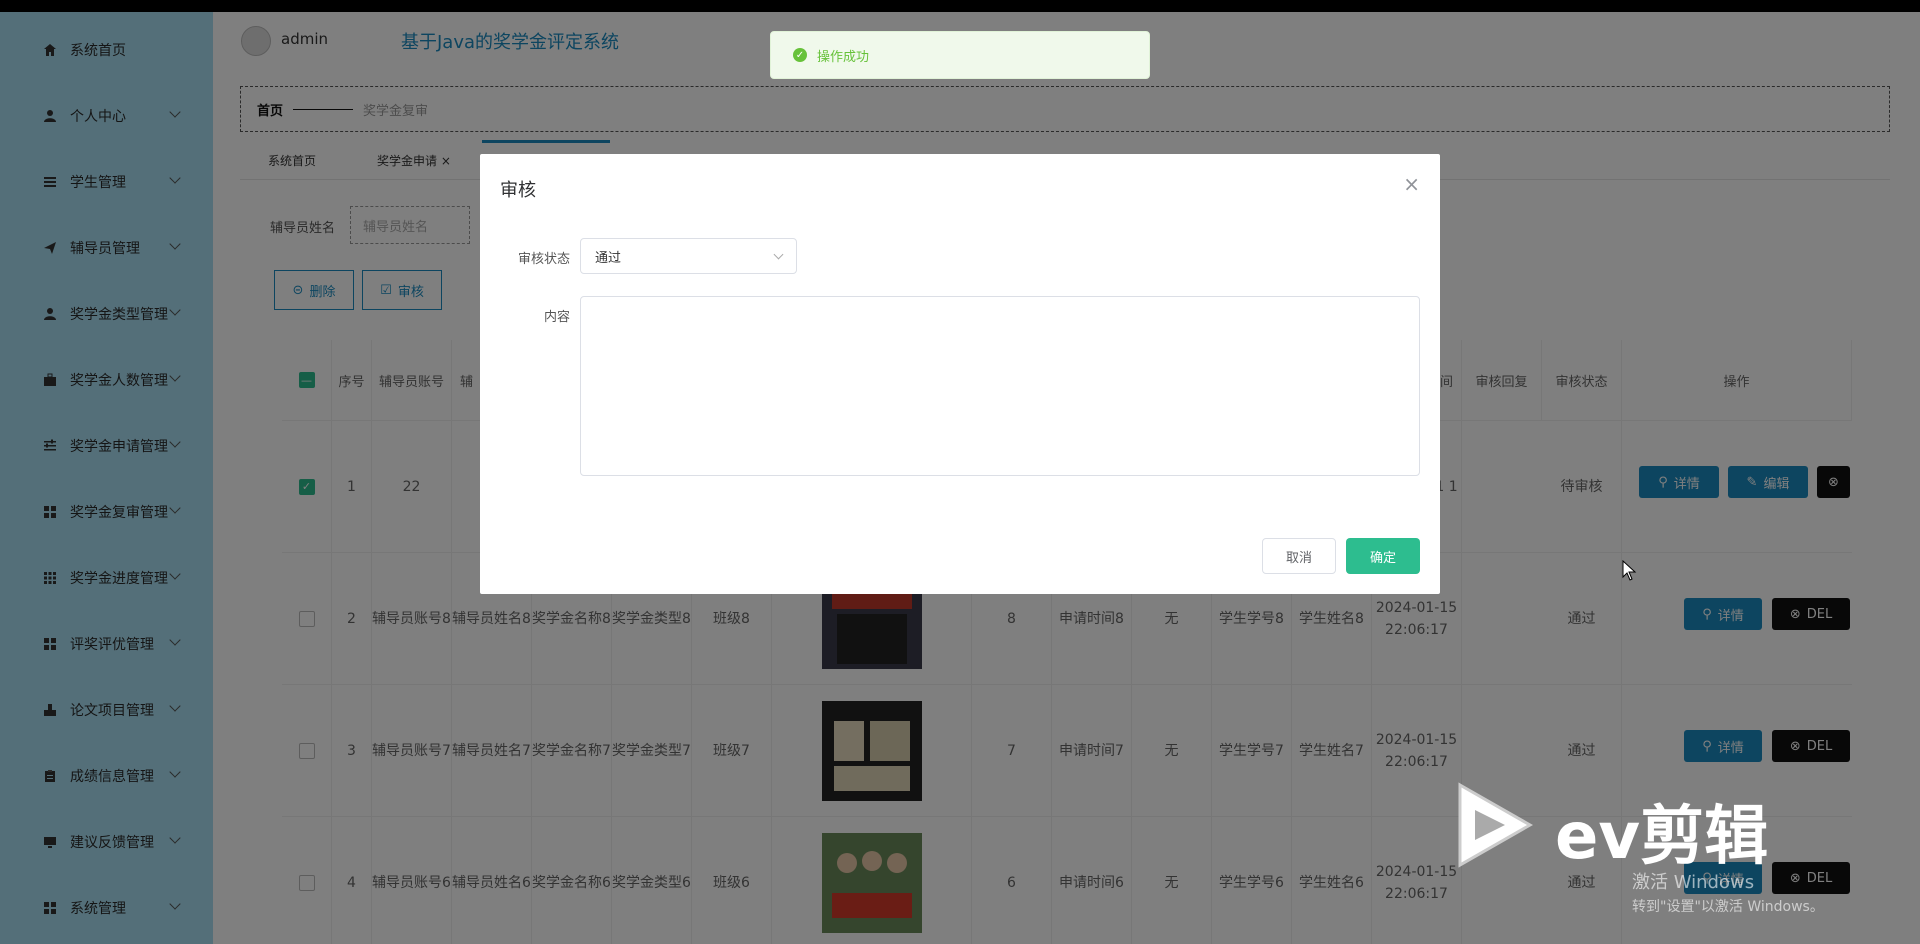  I want to click on status-label: 审核状态, so click(543, 259).